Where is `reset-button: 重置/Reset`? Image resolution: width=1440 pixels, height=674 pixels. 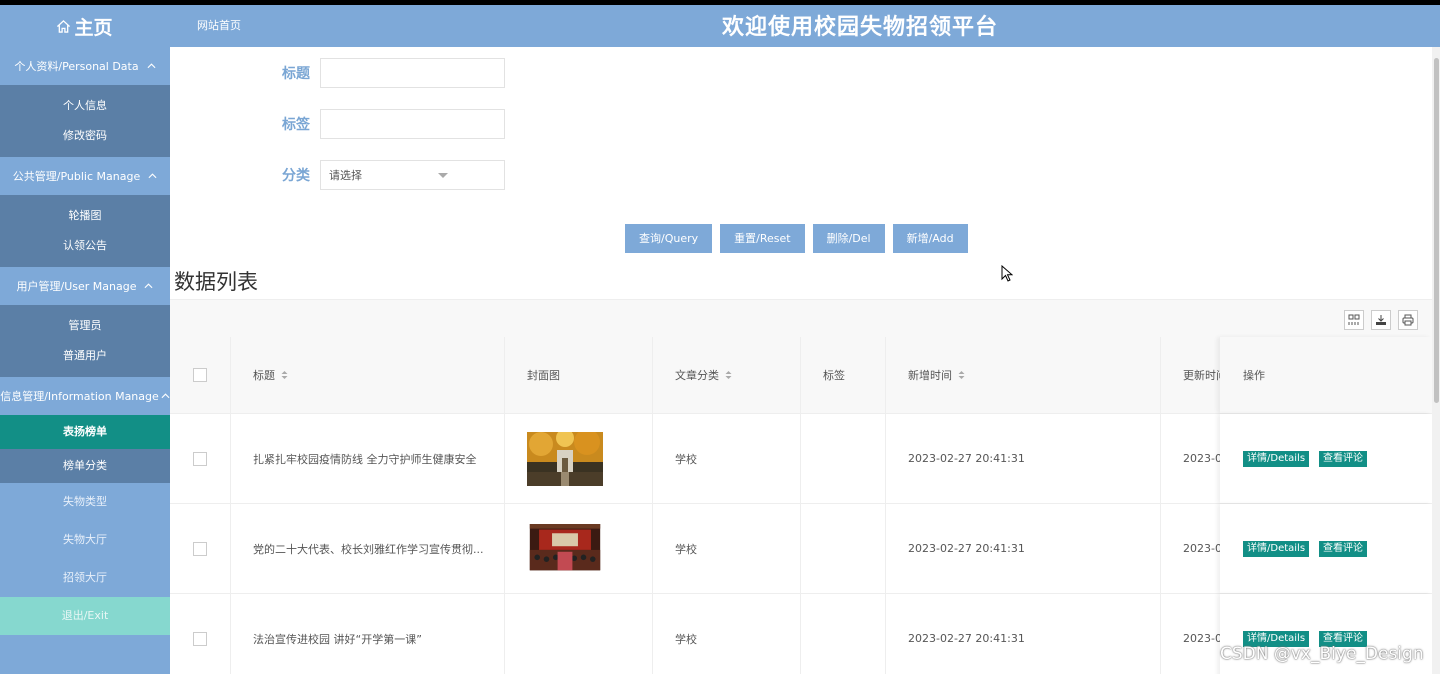
reset-button: 重置/Reset is located at coordinates (762, 238).